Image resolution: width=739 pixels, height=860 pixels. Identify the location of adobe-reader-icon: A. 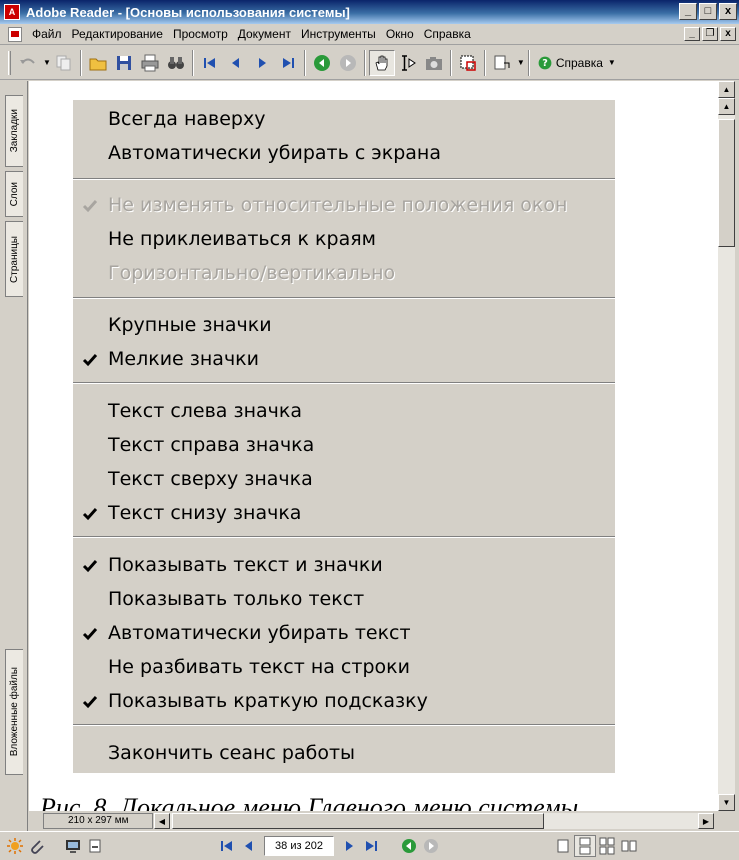
(12, 12).